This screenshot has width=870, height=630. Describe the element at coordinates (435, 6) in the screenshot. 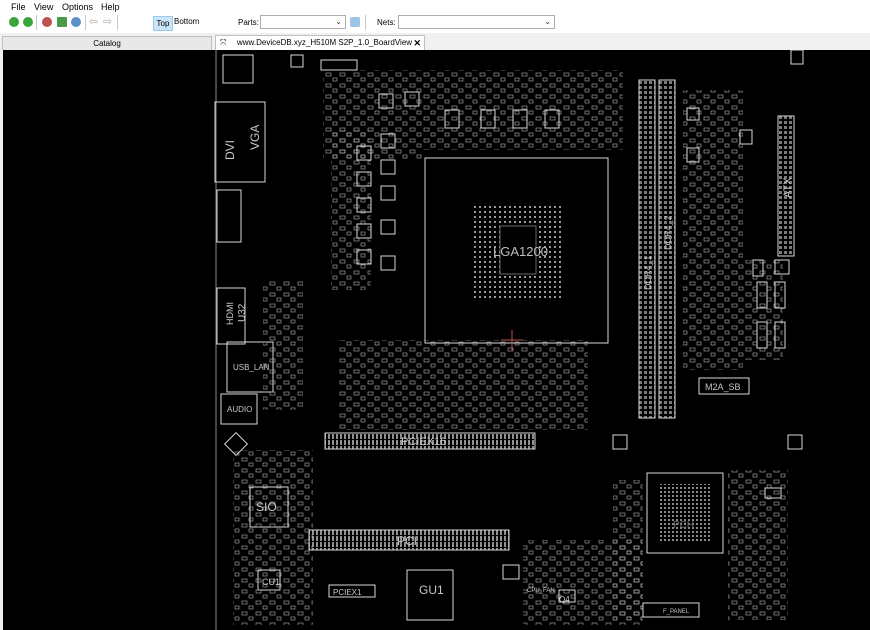

I see `menu-bar: File View Options Help` at that location.